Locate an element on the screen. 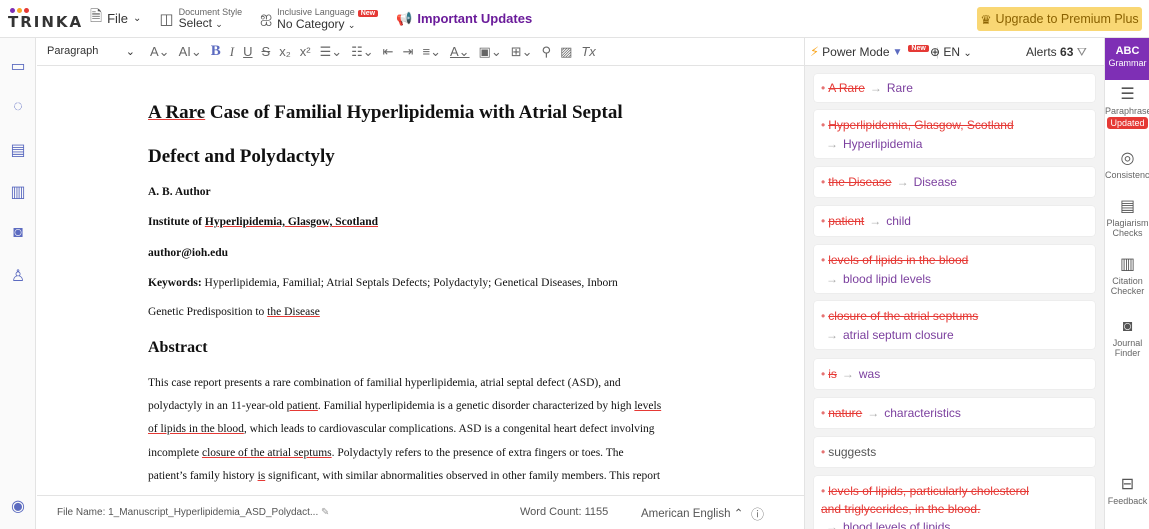 The width and height of the screenshot is (1149, 529). suggestion-replacement: characteristics is located at coordinates (922, 413).